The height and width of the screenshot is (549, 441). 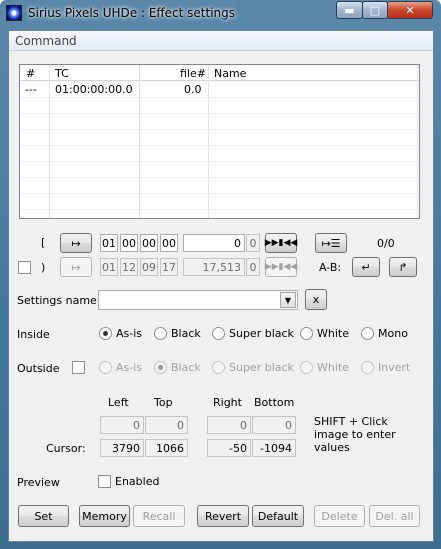 I want to click on inside-label: Inside, so click(x=33, y=334).